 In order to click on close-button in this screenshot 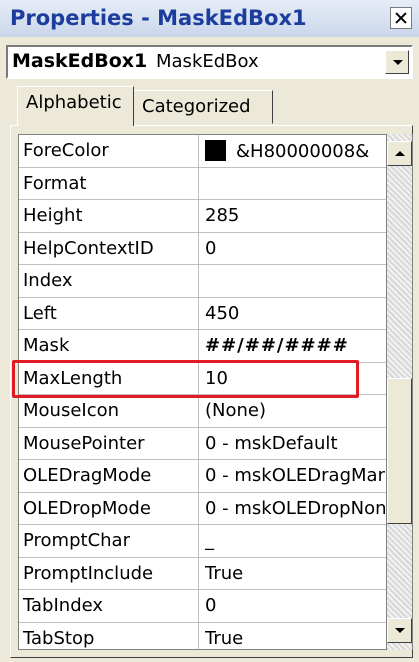, I will do `click(401, 18)`.